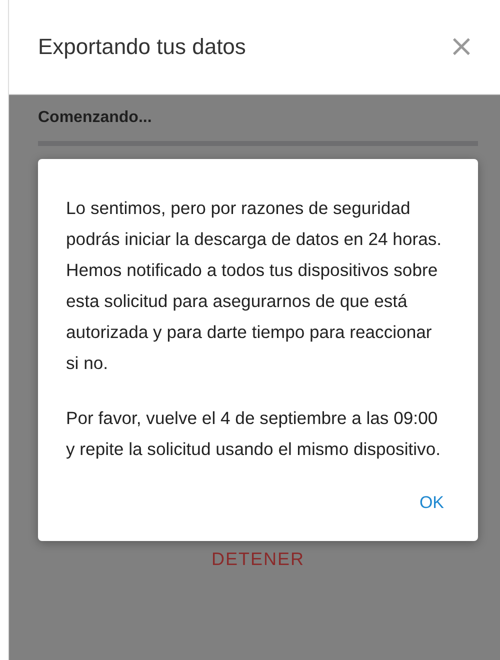 Image resolution: width=500 pixels, height=660 pixels. Describe the element at coordinates (461, 47) in the screenshot. I see `close-button: ×` at that location.